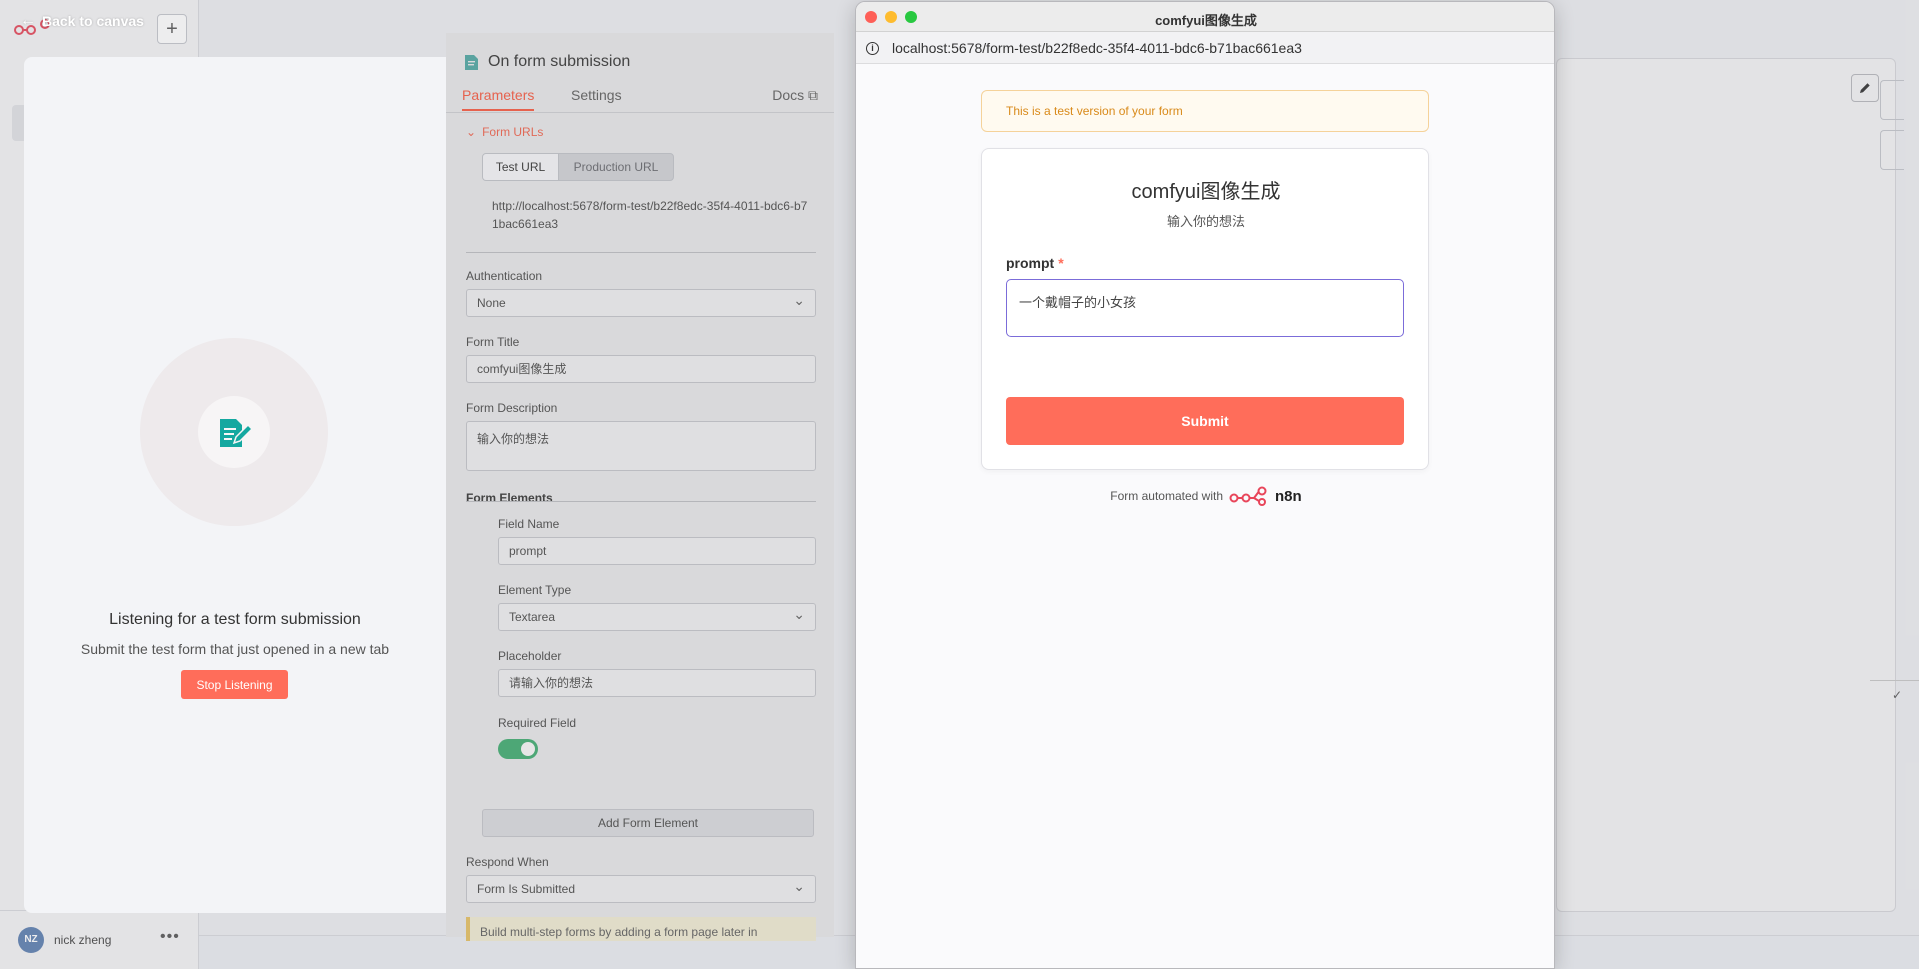 The height and width of the screenshot is (969, 1919). What do you see at coordinates (616, 167) in the screenshot?
I see `production-url-option: Production URL` at bounding box center [616, 167].